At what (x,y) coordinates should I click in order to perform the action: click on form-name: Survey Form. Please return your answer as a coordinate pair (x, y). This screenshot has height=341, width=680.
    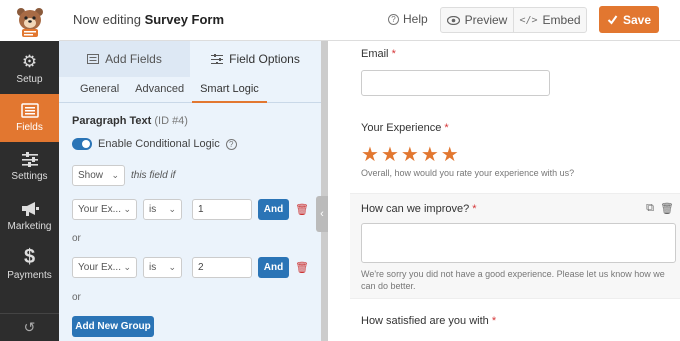
    Looking at the image, I should click on (184, 19).